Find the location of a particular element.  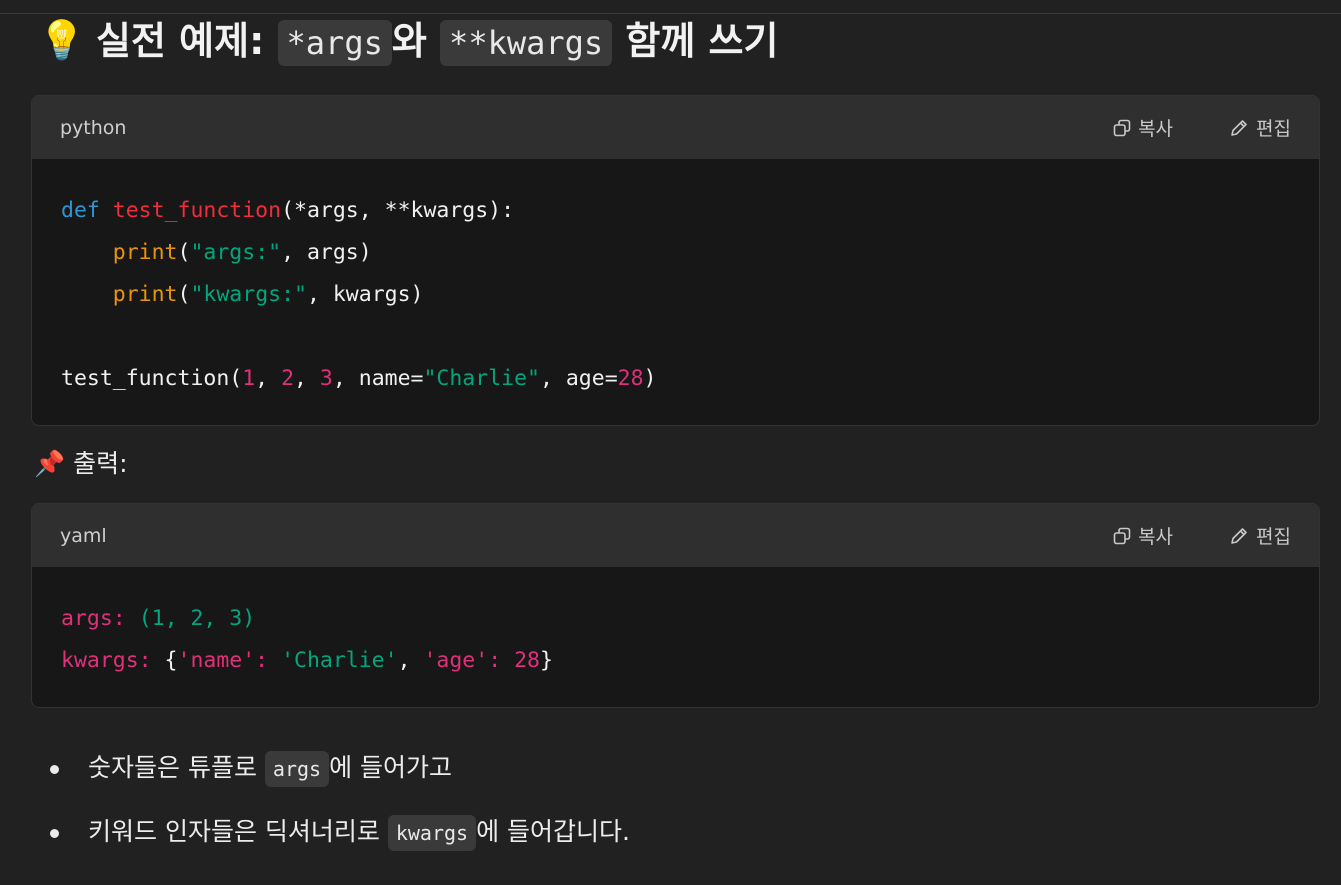

heading-mid: 와 is located at coordinates (409, 41).